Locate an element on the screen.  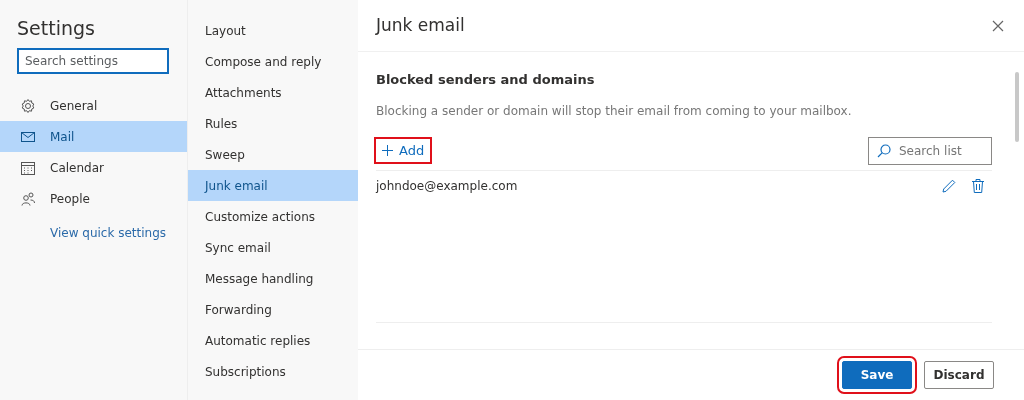
discard-button: Discard is located at coordinates (959, 375).